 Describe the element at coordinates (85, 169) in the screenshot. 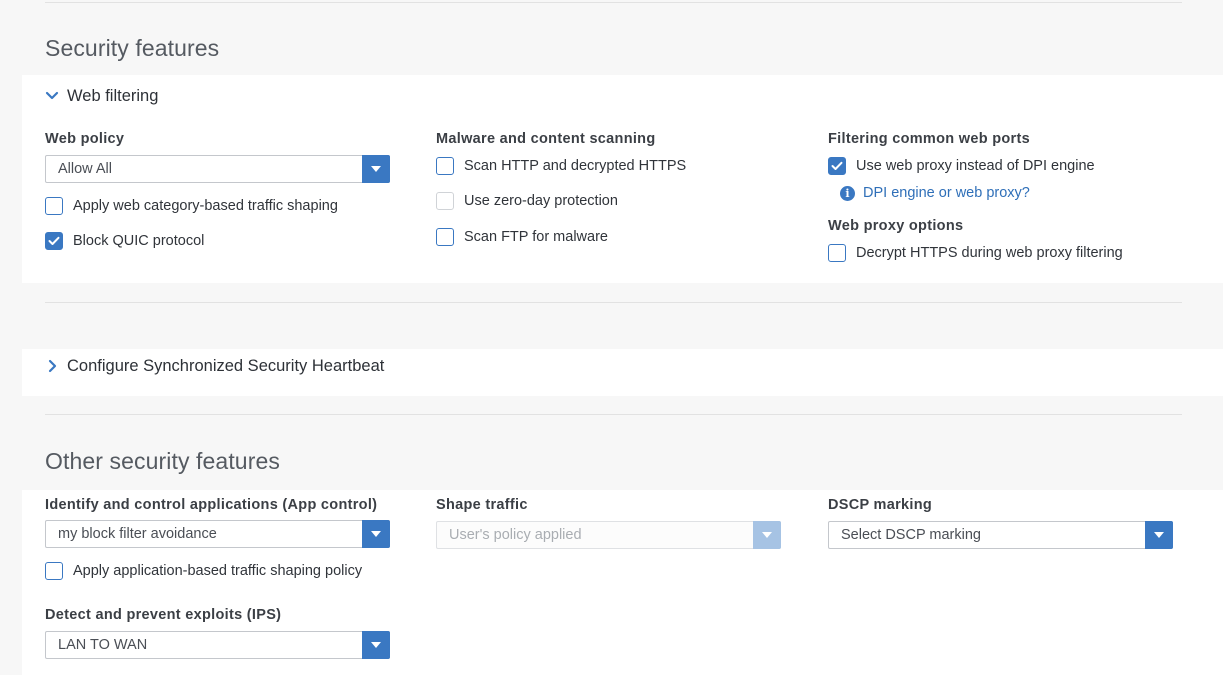

I see `web-policy-value: Allow All` at that location.